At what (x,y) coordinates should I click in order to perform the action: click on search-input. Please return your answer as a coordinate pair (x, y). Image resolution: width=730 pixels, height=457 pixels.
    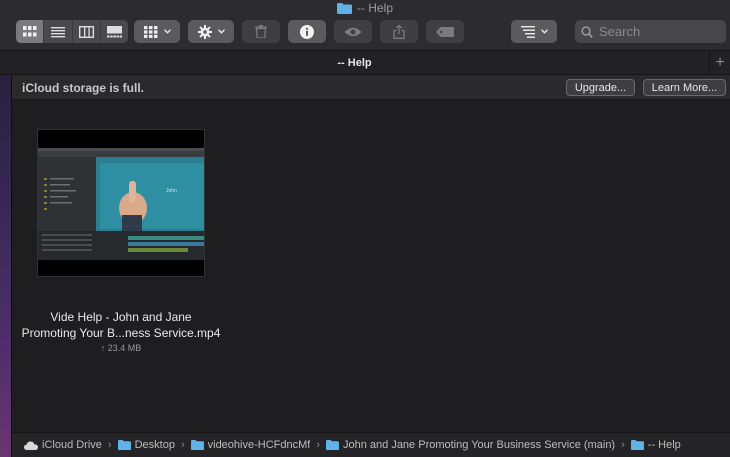
    Looking at the image, I should click on (659, 31).